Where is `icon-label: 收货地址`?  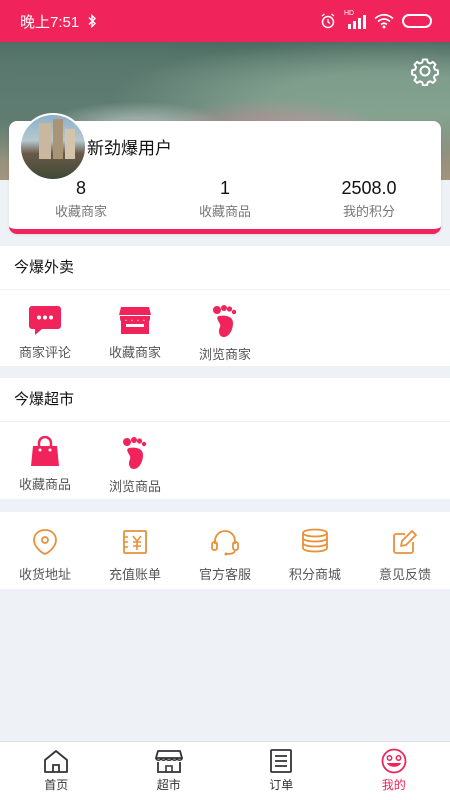 icon-label: 收货地址 is located at coordinates (44, 574).